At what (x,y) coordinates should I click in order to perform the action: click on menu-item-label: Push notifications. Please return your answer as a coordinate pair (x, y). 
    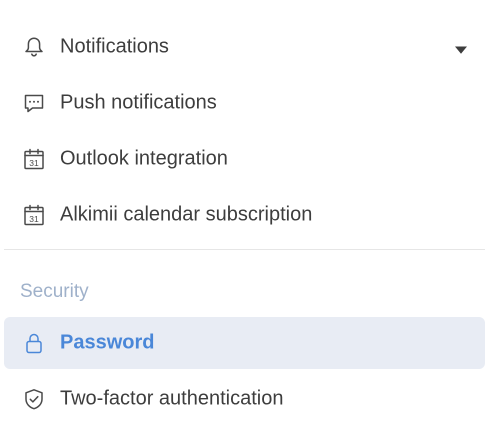
    Looking at the image, I should click on (138, 102).